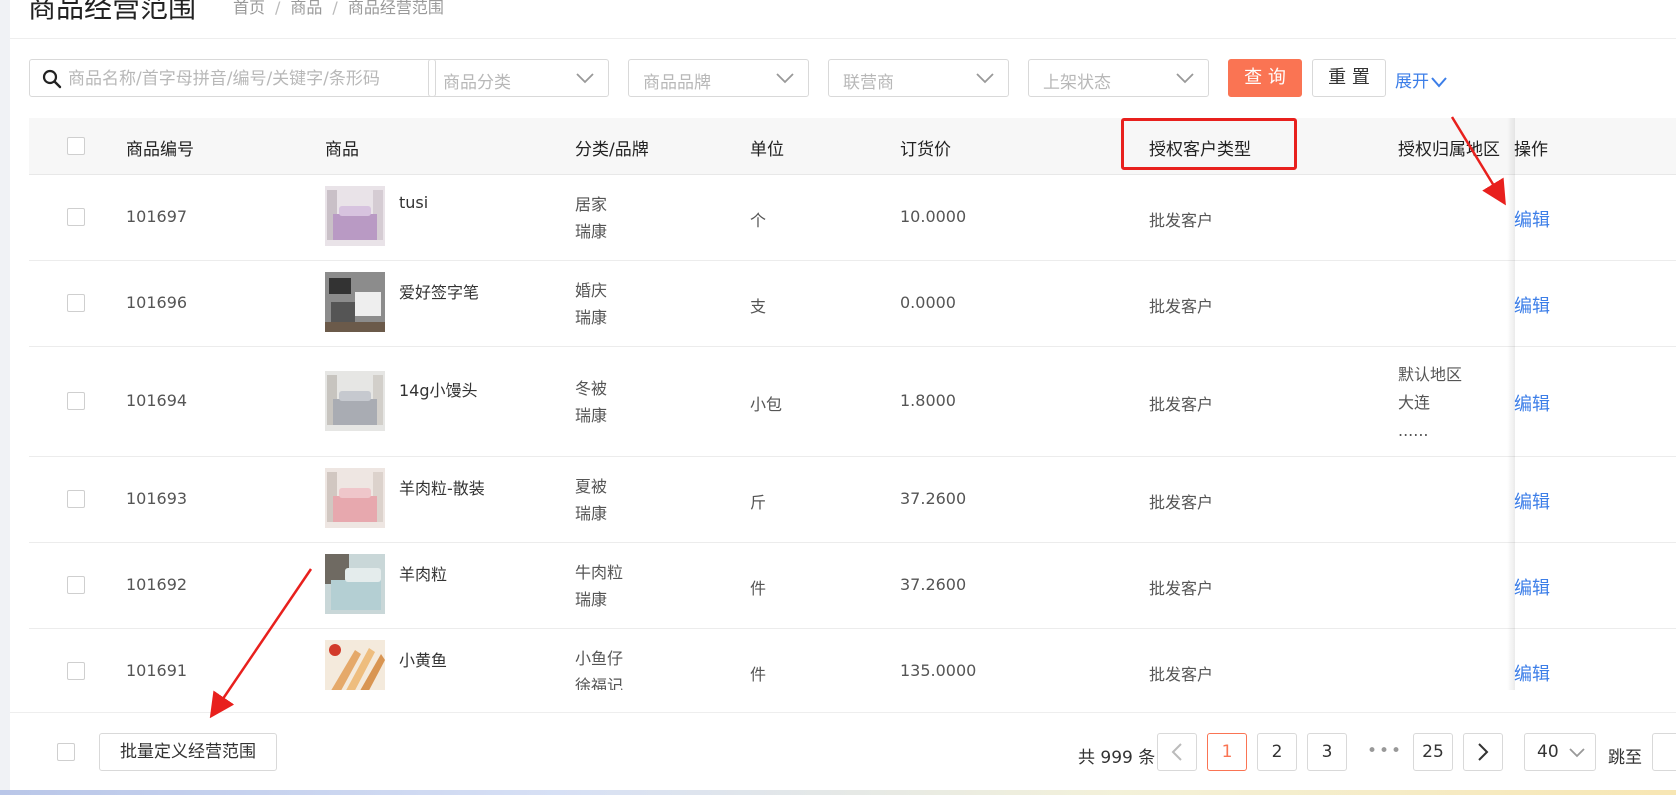 Image resolution: width=1676 pixels, height=795 pixels. I want to click on pagination-prev-button, so click(1177, 752).